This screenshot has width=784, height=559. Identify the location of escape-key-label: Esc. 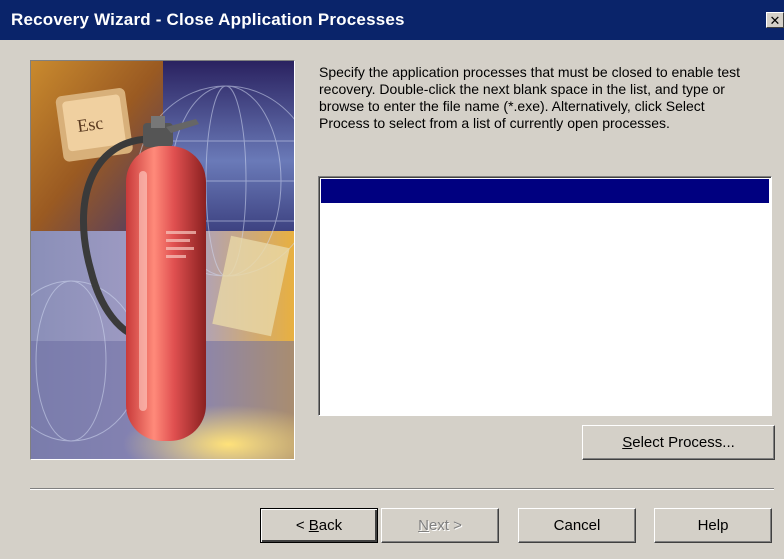
(90, 124).